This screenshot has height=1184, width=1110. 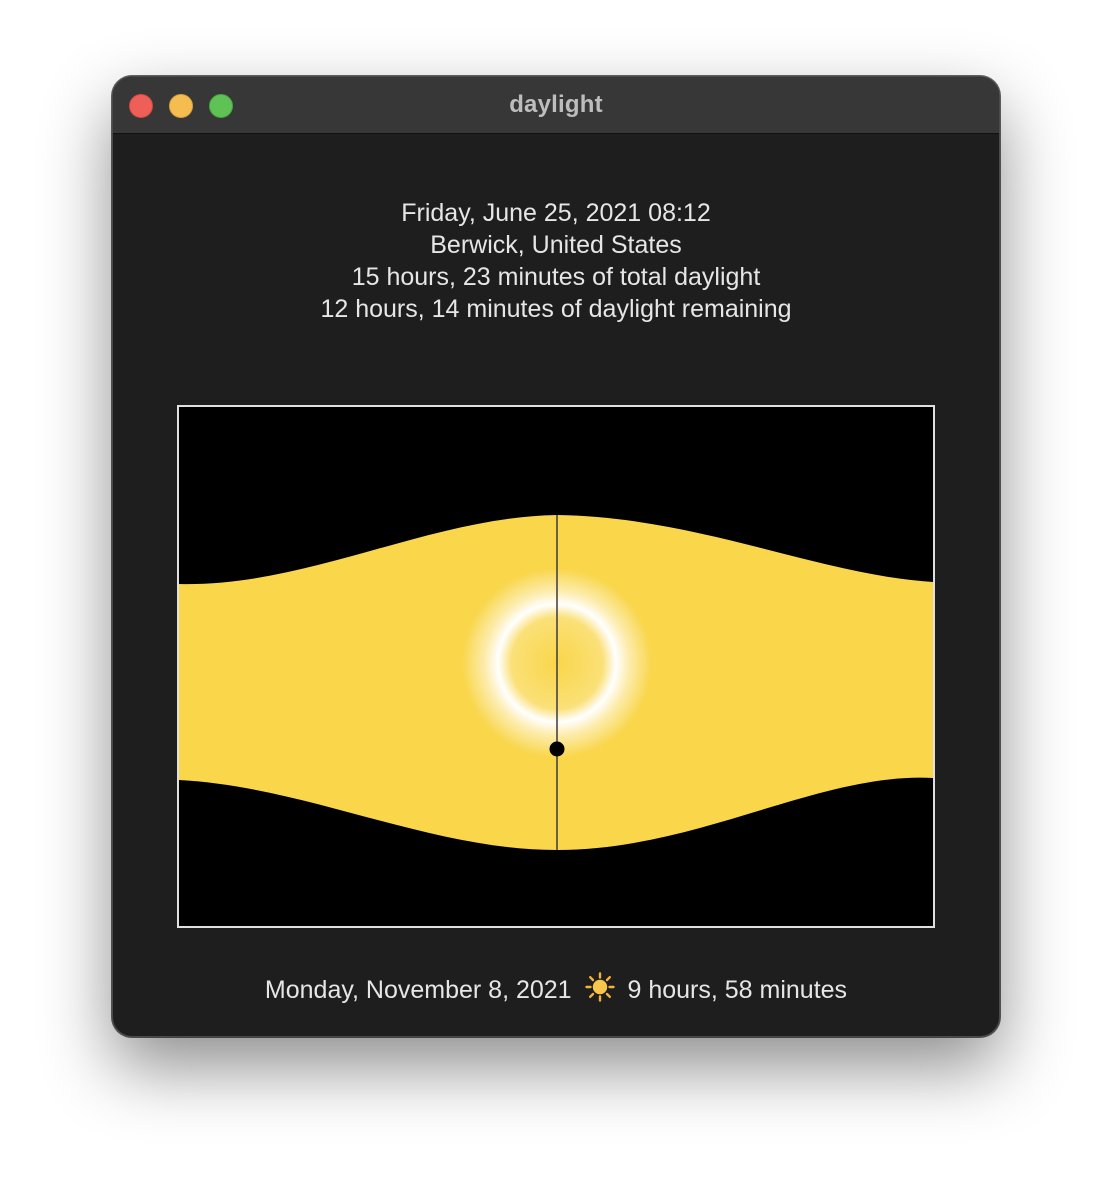 What do you see at coordinates (556, 277) in the screenshot?
I see `total-daylight-label: 15 hours, 23 minutes of total daylight` at bounding box center [556, 277].